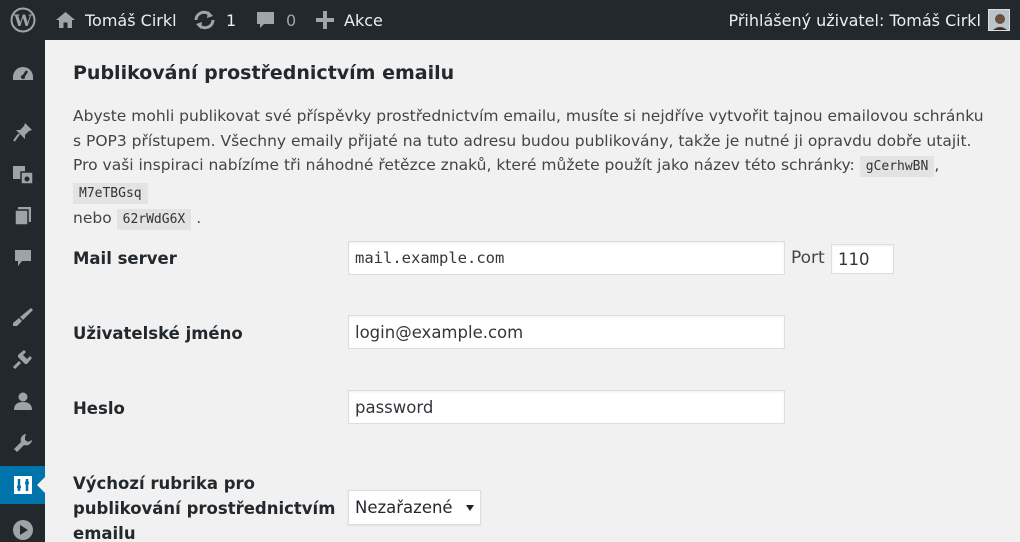 The height and width of the screenshot is (542, 1020). Describe the element at coordinates (99, 408) in the screenshot. I see `password-label: Heslo` at that location.